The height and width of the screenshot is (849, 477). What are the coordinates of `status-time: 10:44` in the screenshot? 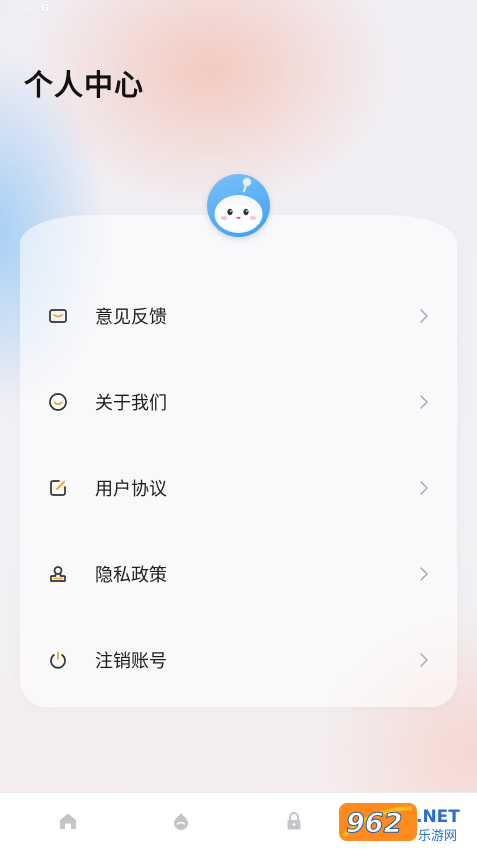 It's located at (21, 8).